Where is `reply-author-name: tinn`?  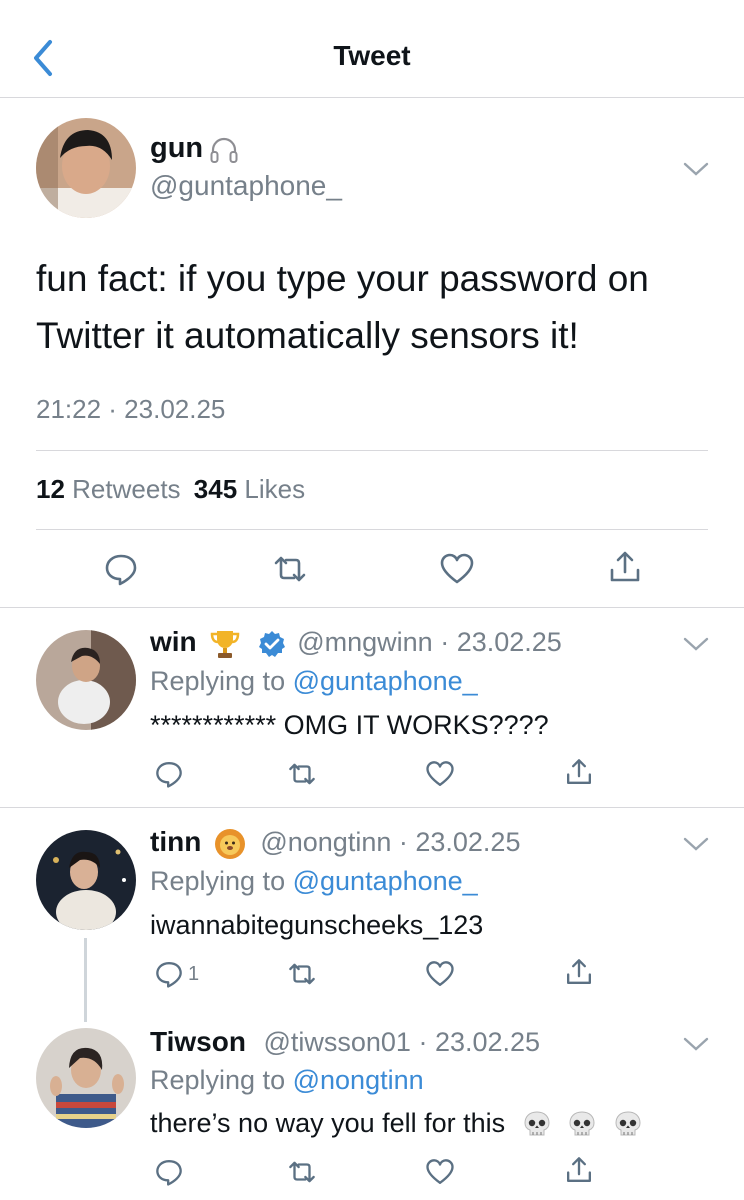
reply-author-name: tinn is located at coordinates (175, 841).